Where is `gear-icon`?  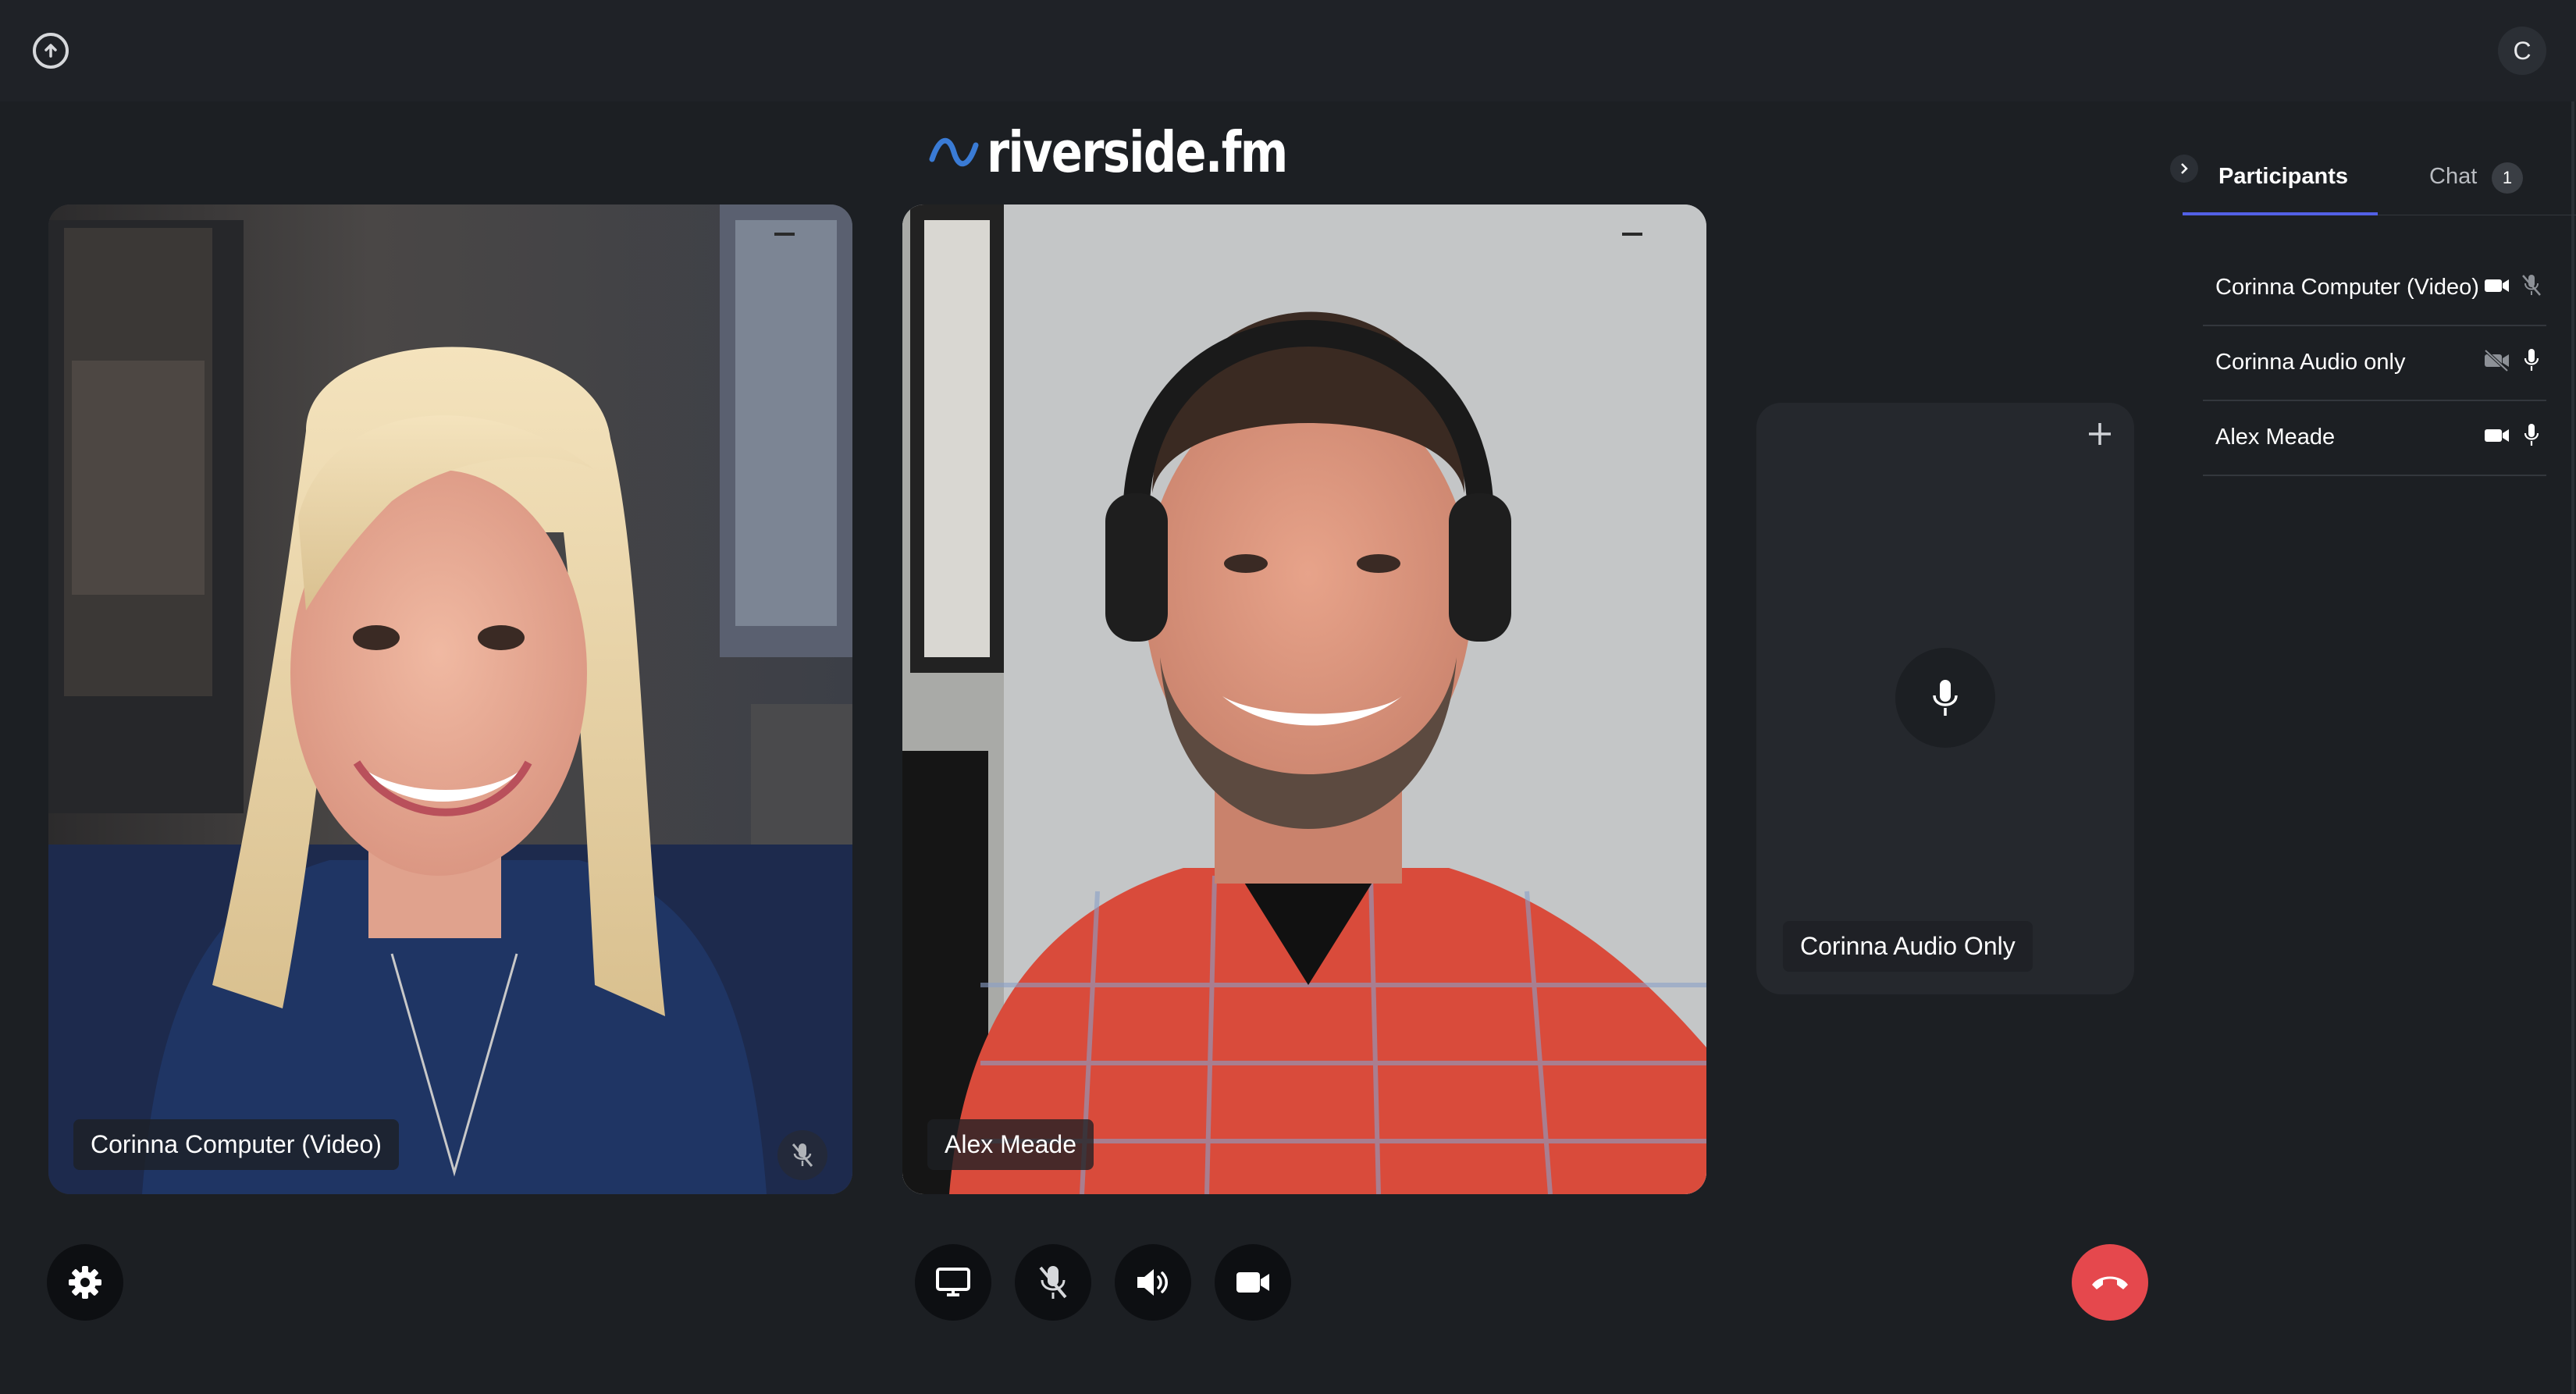 gear-icon is located at coordinates (85, 1282).